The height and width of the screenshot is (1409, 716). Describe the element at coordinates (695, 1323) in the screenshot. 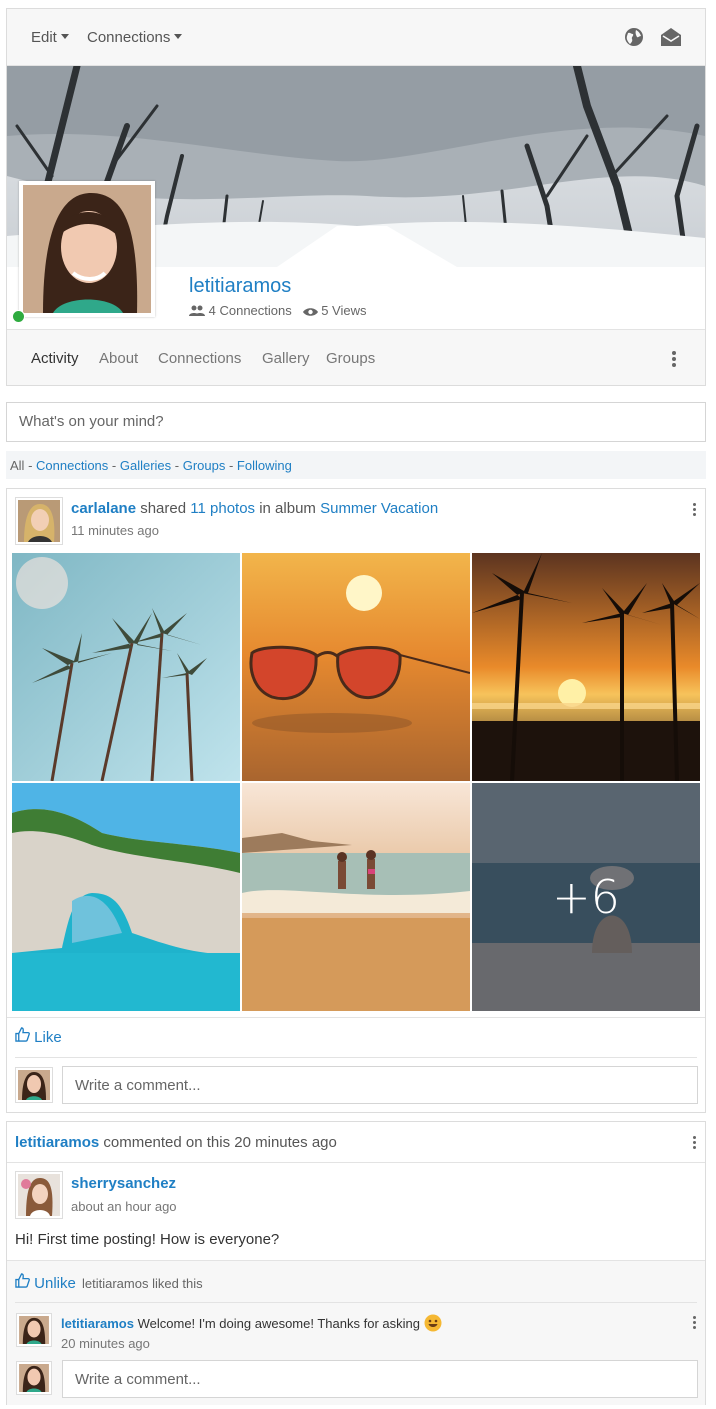

I see `reply-options-icon` at that location.